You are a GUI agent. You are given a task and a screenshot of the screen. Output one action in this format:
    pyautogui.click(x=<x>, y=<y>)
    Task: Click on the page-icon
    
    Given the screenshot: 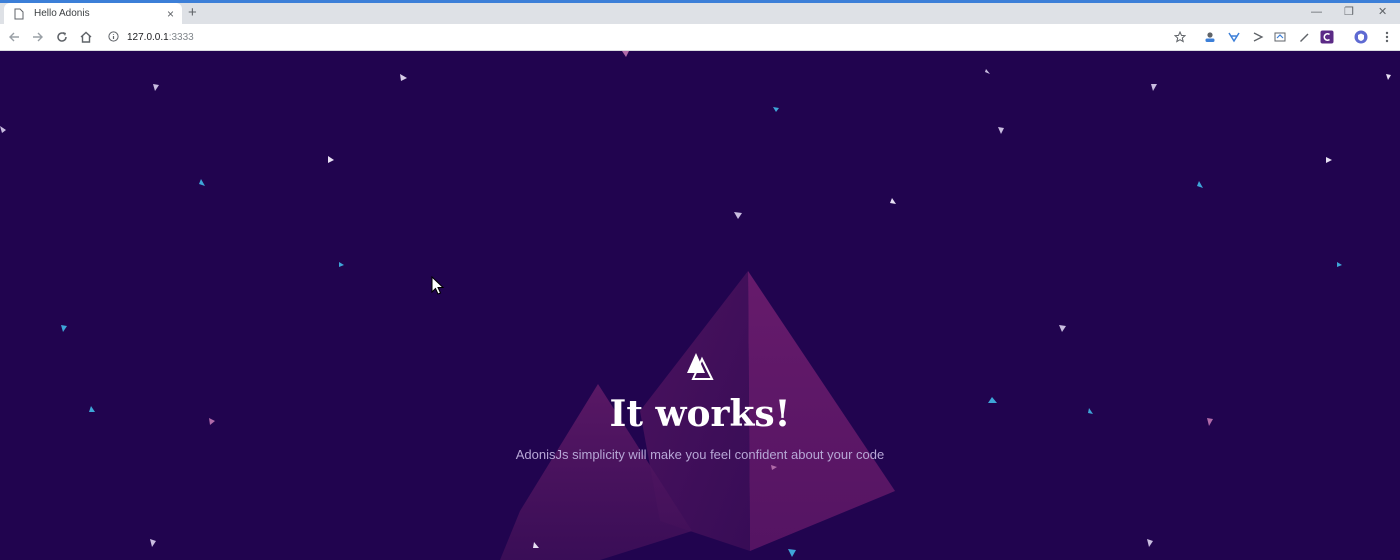 What is the action you would take?
    pyautogui.click(x=19, y=14)
    